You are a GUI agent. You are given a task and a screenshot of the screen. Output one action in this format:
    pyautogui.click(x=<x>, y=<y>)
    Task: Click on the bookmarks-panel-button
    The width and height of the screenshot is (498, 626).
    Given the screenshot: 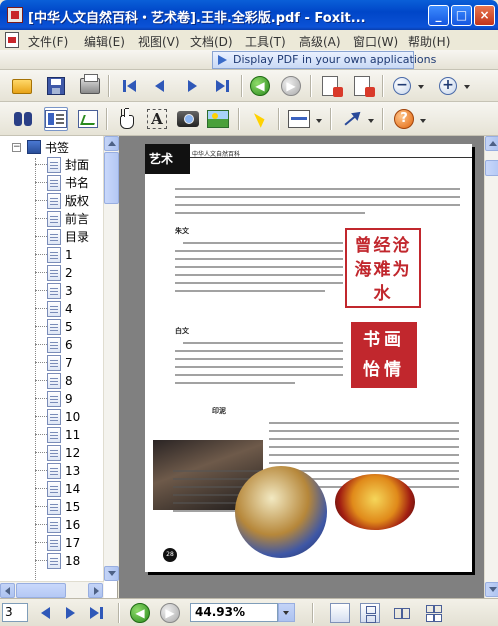 What is the action you would take?
    pyautogui.click(x=56, y=119)
    